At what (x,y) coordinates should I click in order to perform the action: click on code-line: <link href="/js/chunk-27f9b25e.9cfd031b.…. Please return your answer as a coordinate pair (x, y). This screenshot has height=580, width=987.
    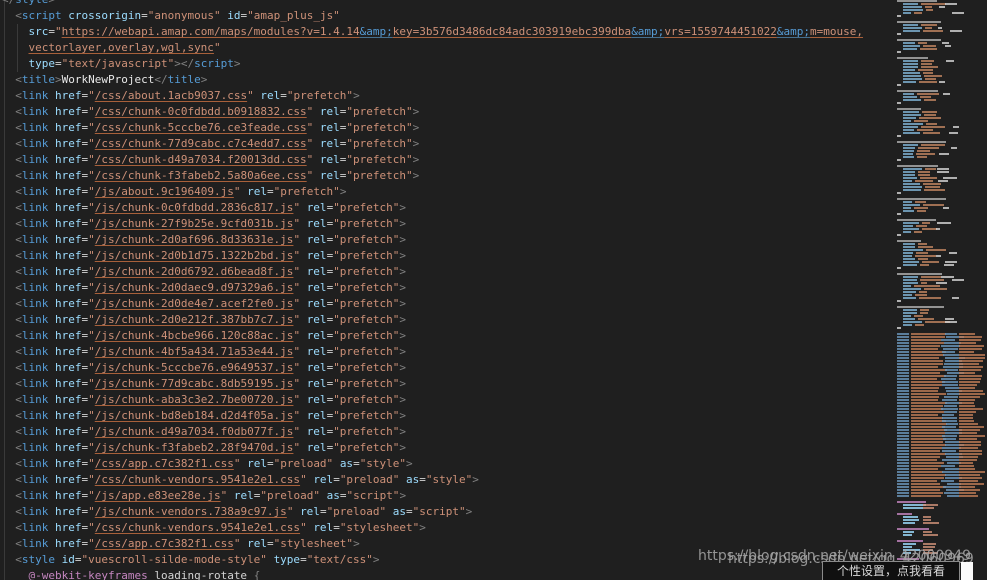
    Looking at the image, I should click on (446, 224).